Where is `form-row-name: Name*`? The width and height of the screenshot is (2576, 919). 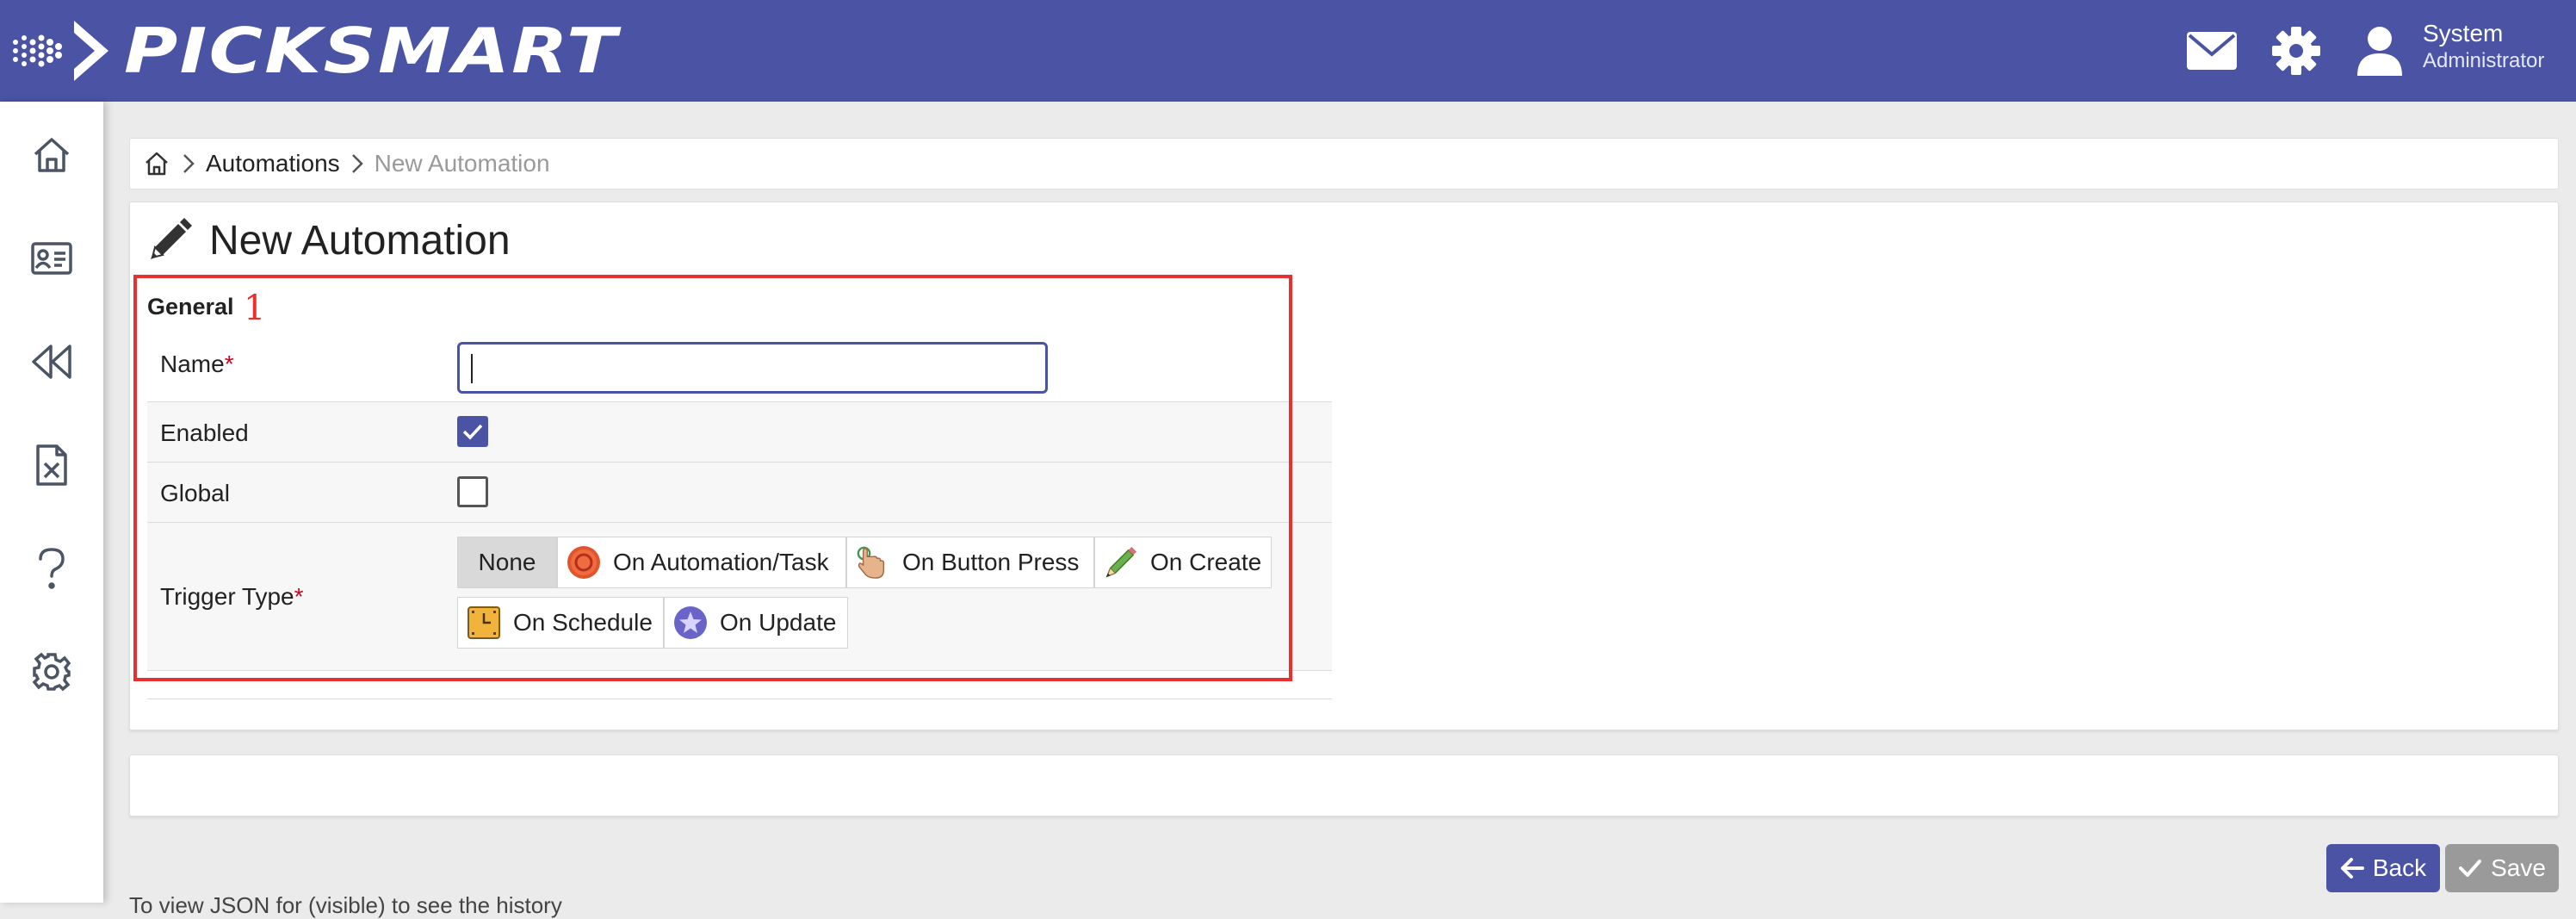 form-row-name: Name* is located at coordinates (739, 366).